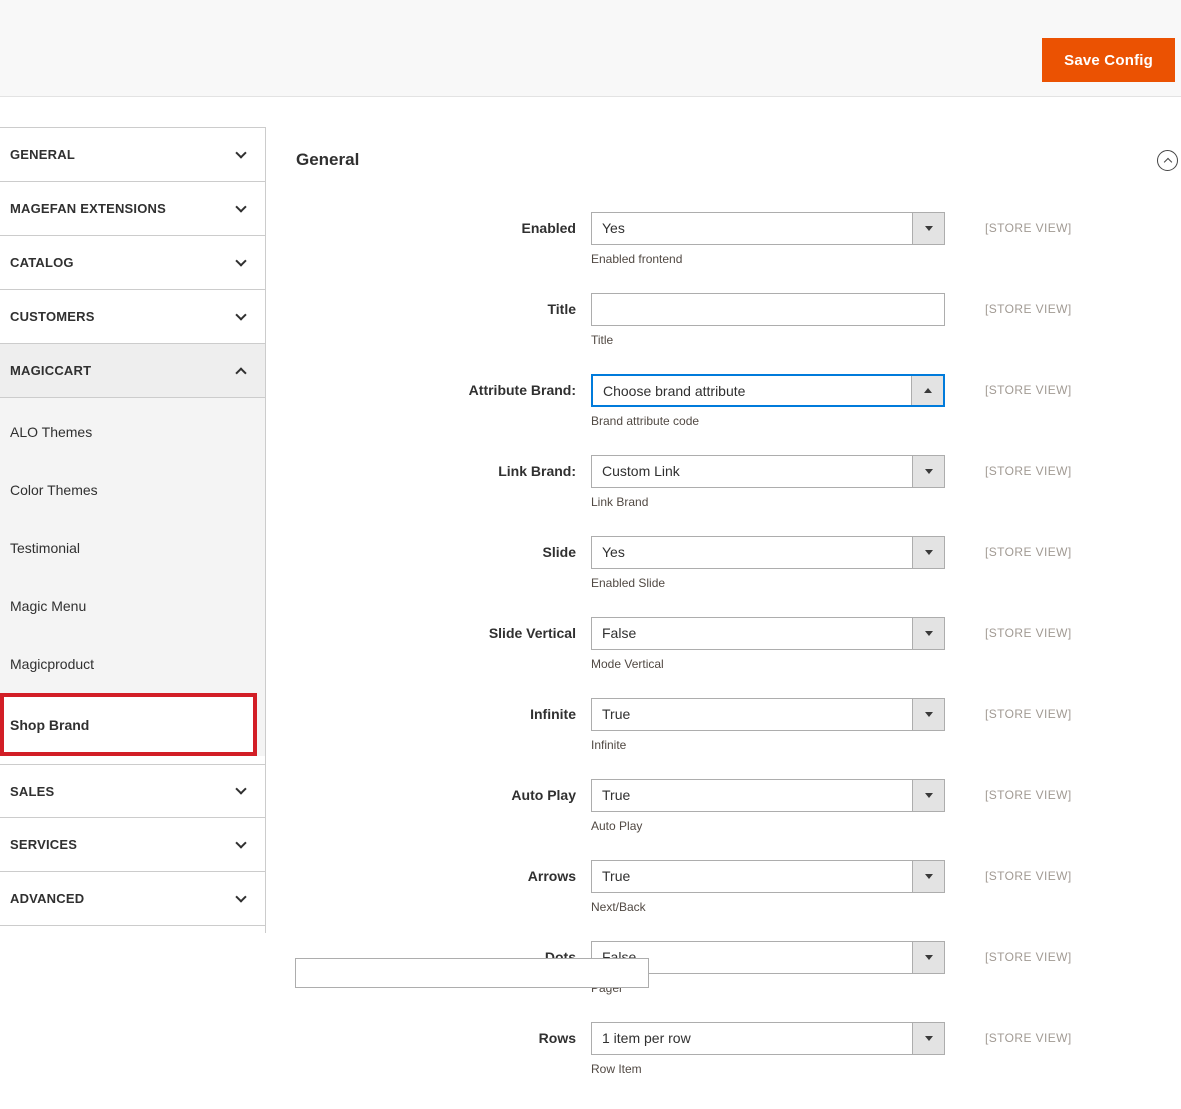  What do you see at coordinates (548, 228) in the screenshot?
I see `field-label: Enabled` at bounding box center [548, 228].